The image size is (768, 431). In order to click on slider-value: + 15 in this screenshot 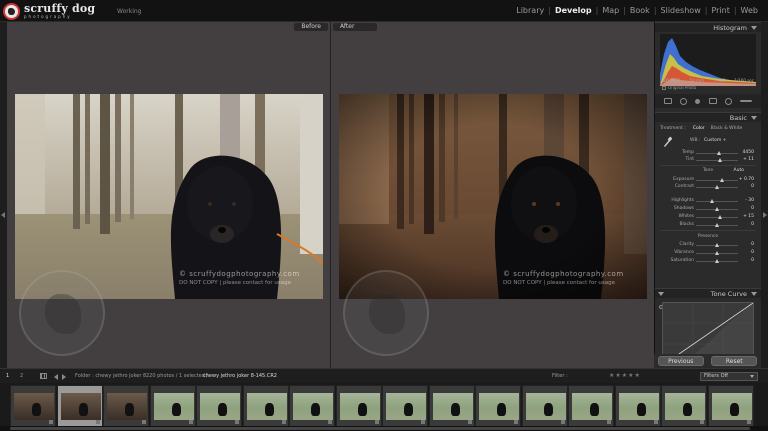, I will do `click(748, 216)`.